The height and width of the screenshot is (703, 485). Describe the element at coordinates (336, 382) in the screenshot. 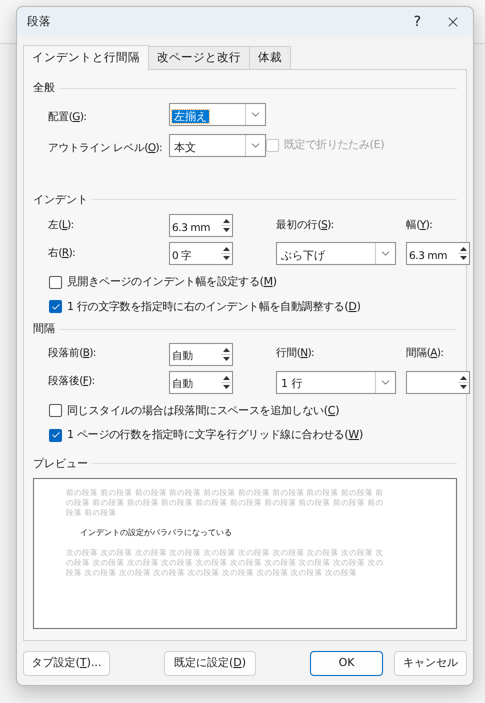

I see `dropdown: 1 行` at that location.